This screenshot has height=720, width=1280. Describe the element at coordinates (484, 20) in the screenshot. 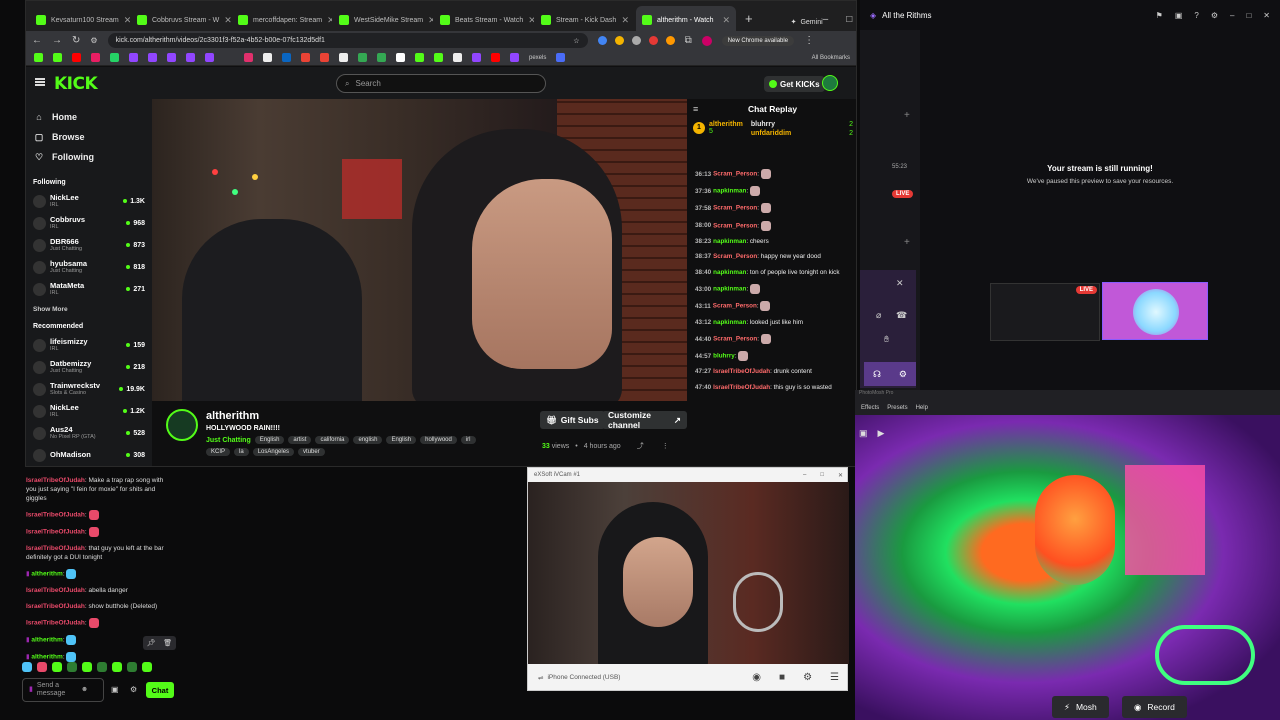

I see `browser-tab: Beats Stream - Watch✕` at that location.